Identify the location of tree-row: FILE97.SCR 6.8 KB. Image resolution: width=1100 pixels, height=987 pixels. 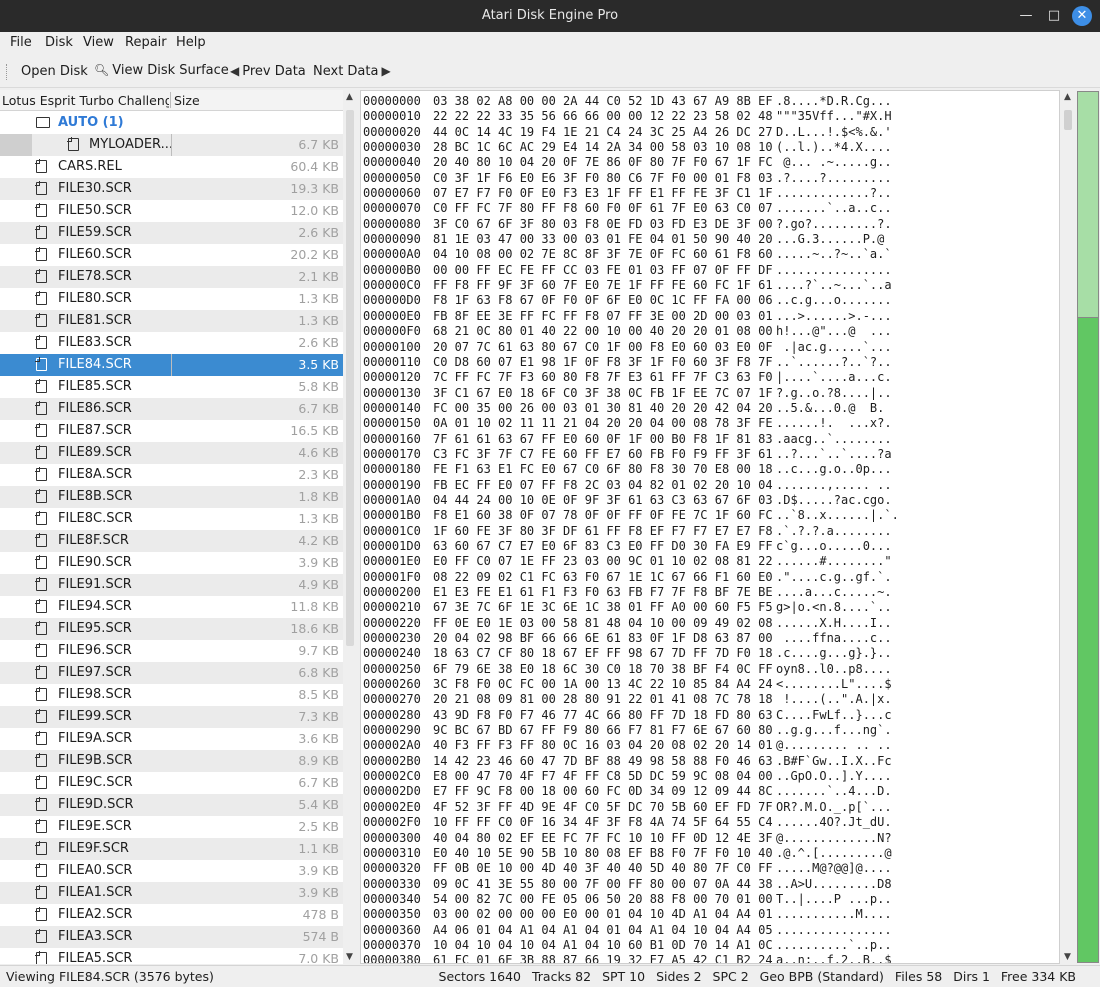
(171, 673).